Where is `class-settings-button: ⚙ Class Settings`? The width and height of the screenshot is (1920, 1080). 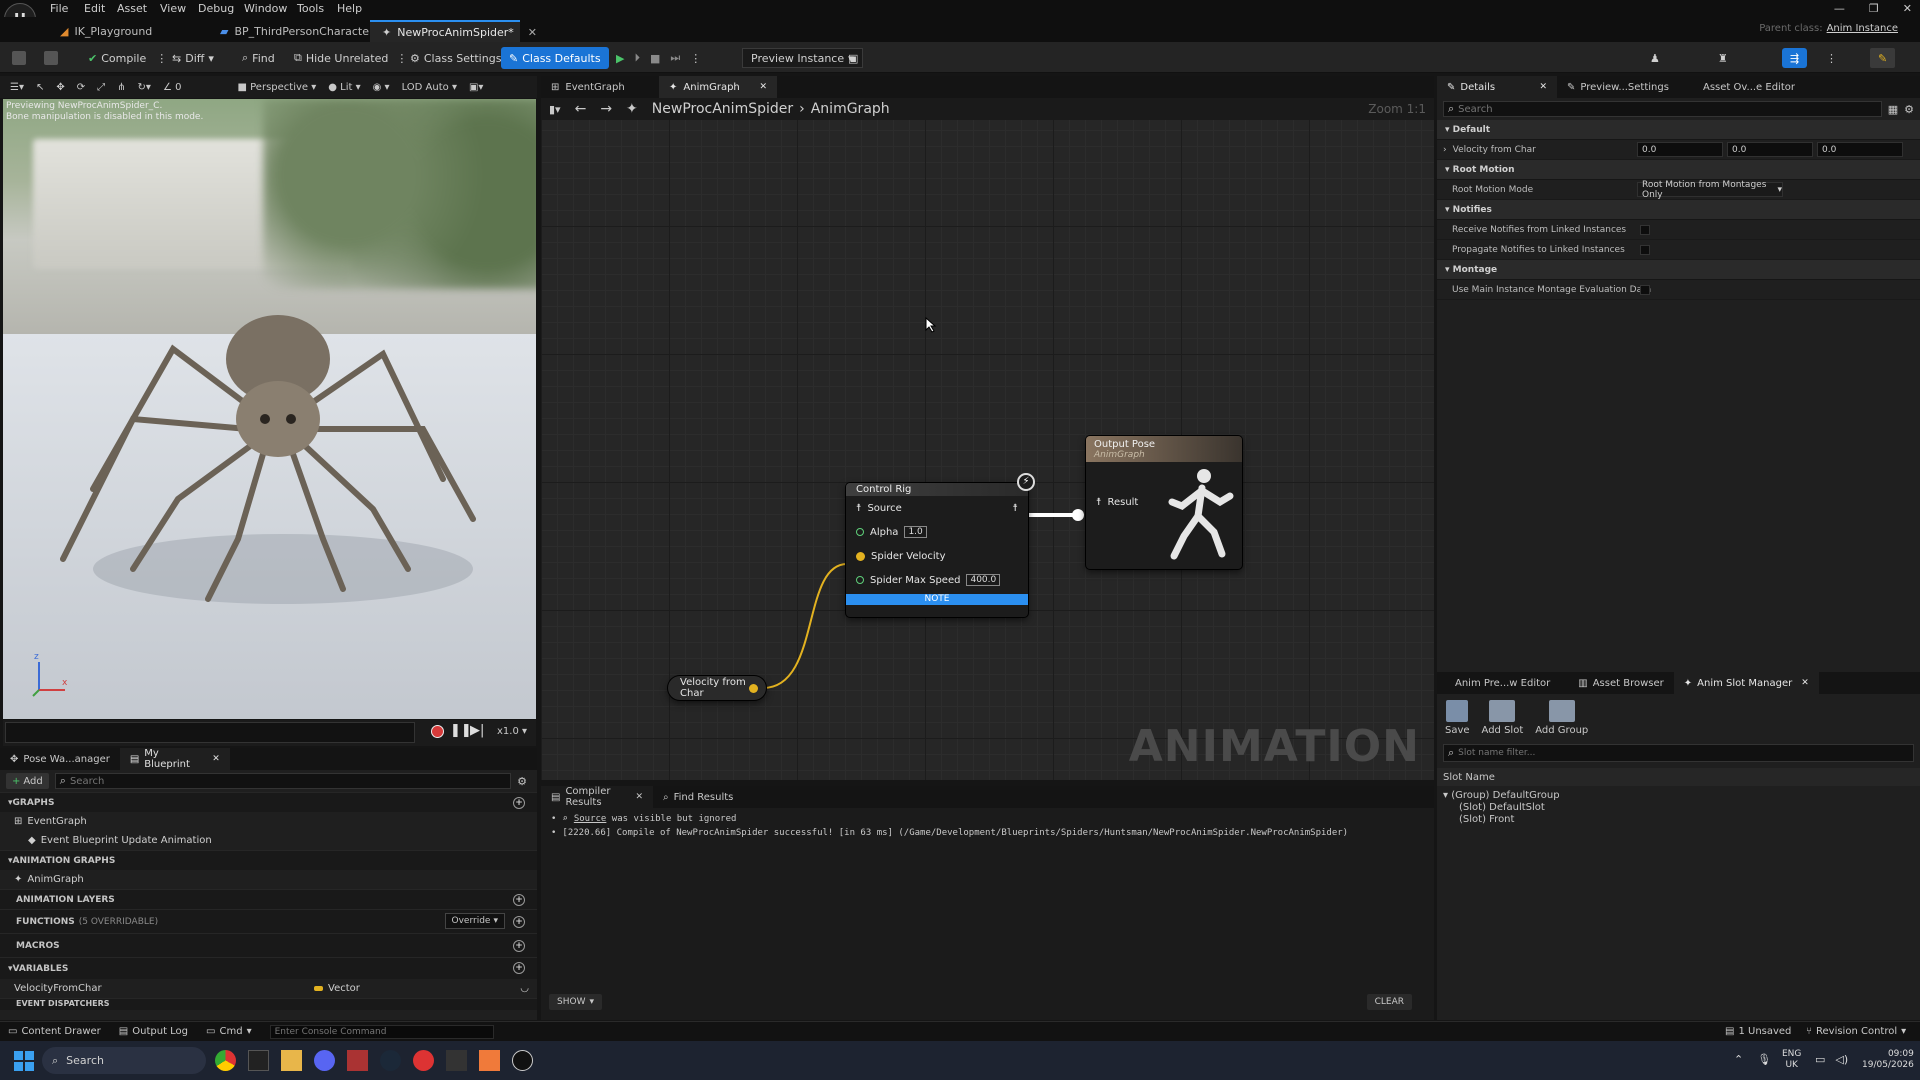 class-settings-button: ⚙ Class Settings is located at coordinates (455, 58).